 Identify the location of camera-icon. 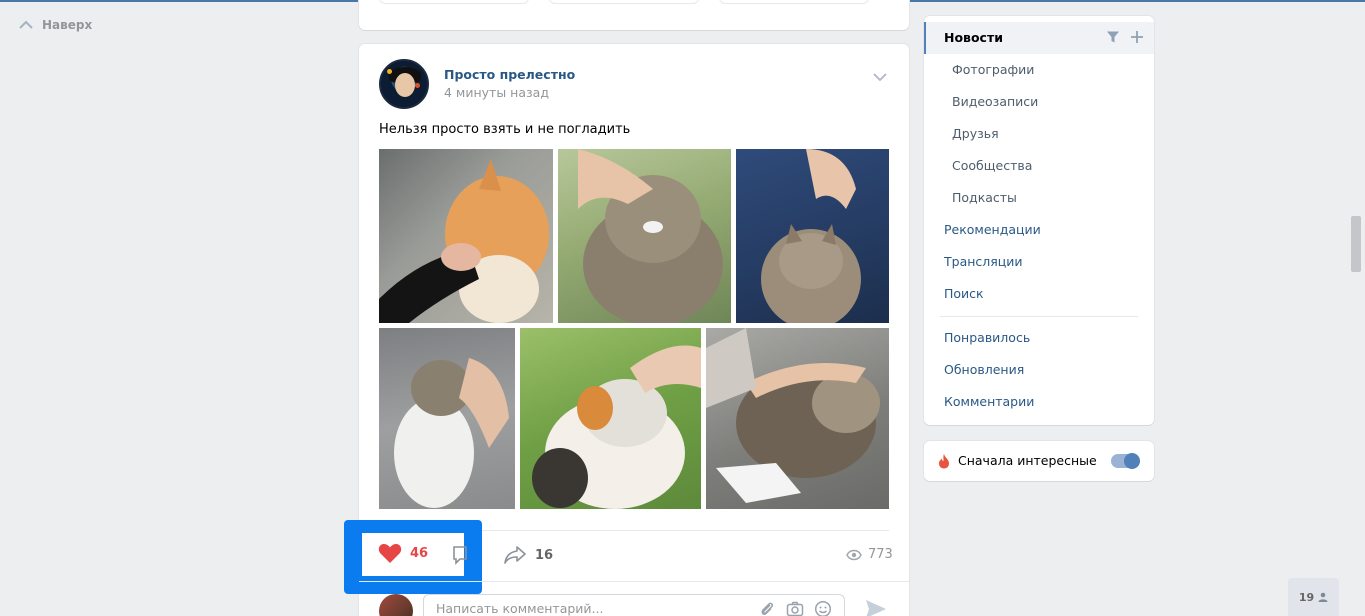
(795, 608).